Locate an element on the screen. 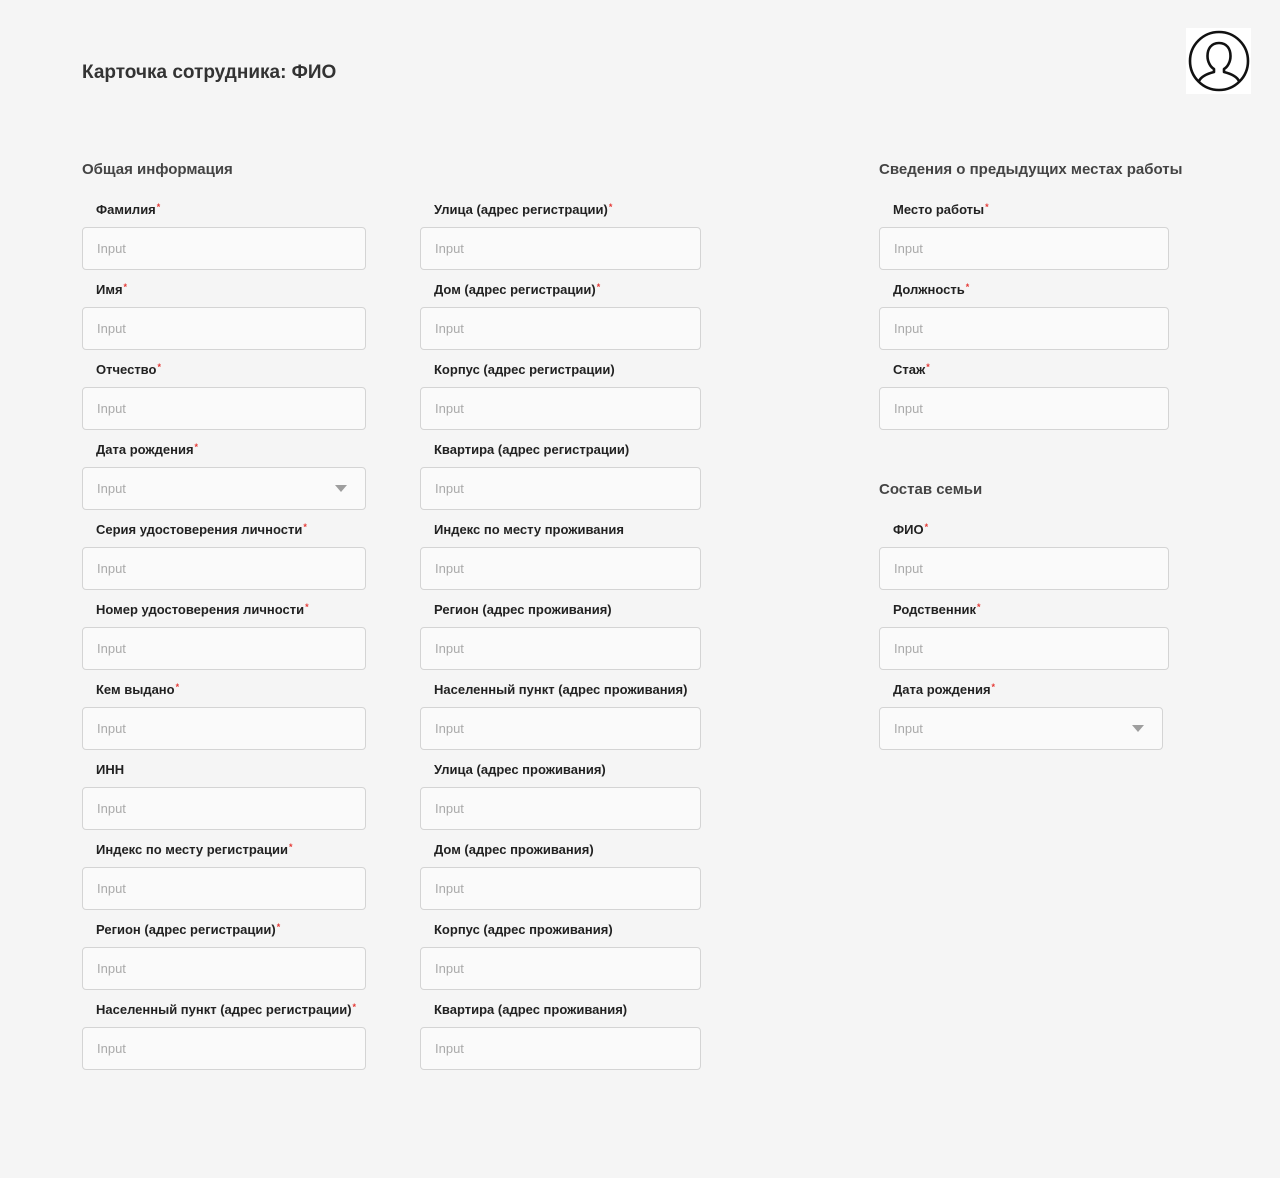 Image resolution: width=1280 pixels, height=1178 pixels. family-fields: ФИО*Родственник*Дата рождения* is located at coordinates (1024, 640).